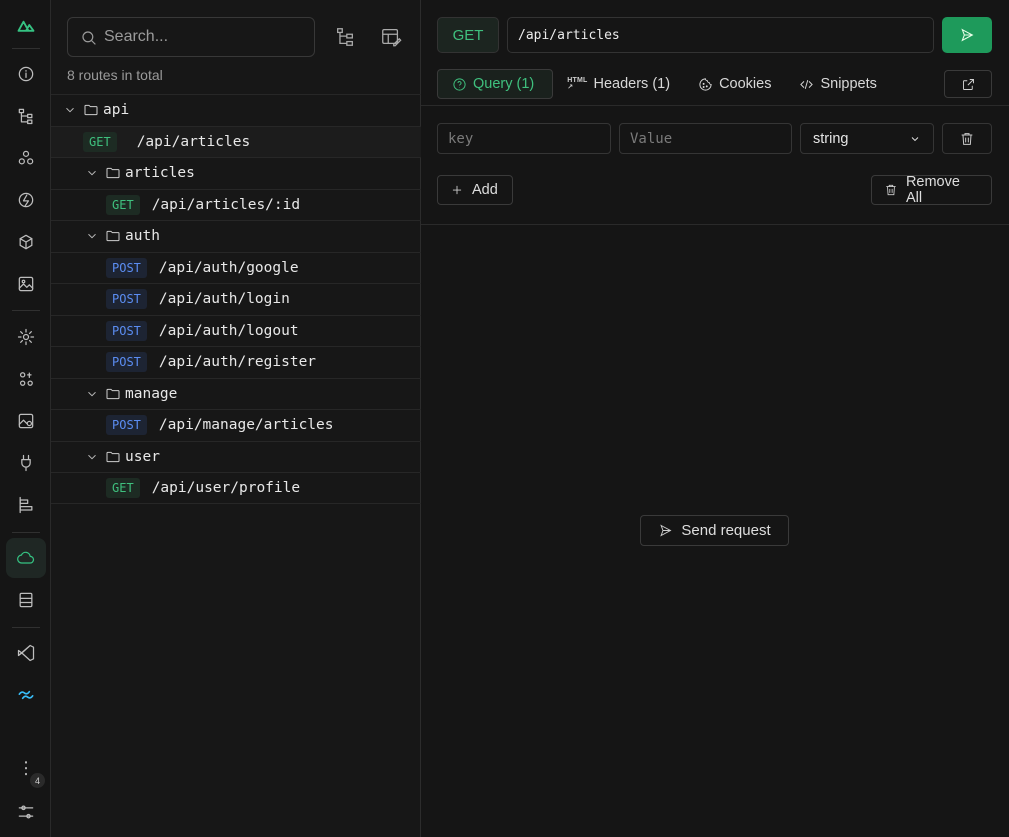 The height and width of the screenshot is (837, 1009). I want to click on trash-icon, so click(967, 138).